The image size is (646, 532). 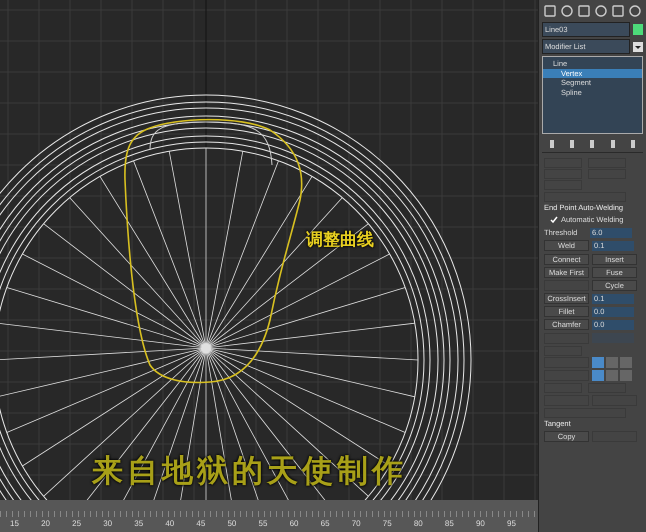 What do you see at coordinates (139, 523) in the screenshot?
I see `ruler-label: 35` at bounding box center [139, 523].